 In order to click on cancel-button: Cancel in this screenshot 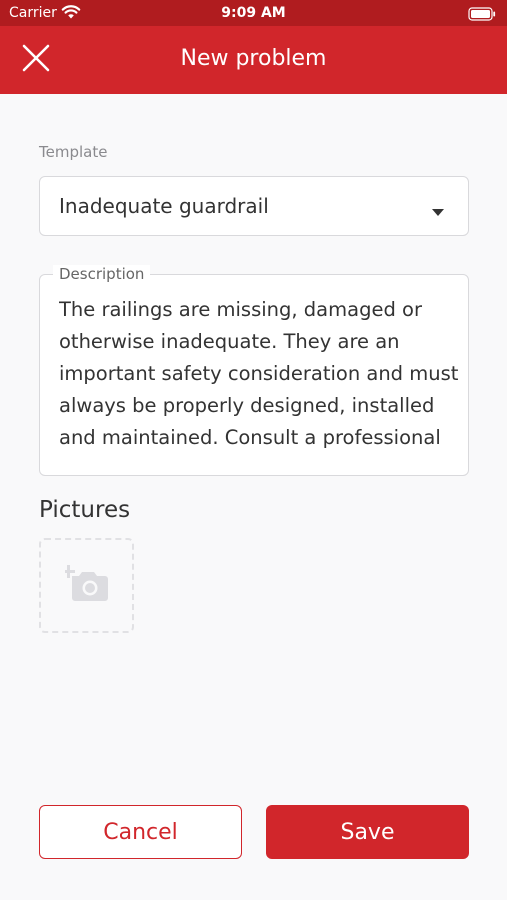, I will do `click(140, 832)`.